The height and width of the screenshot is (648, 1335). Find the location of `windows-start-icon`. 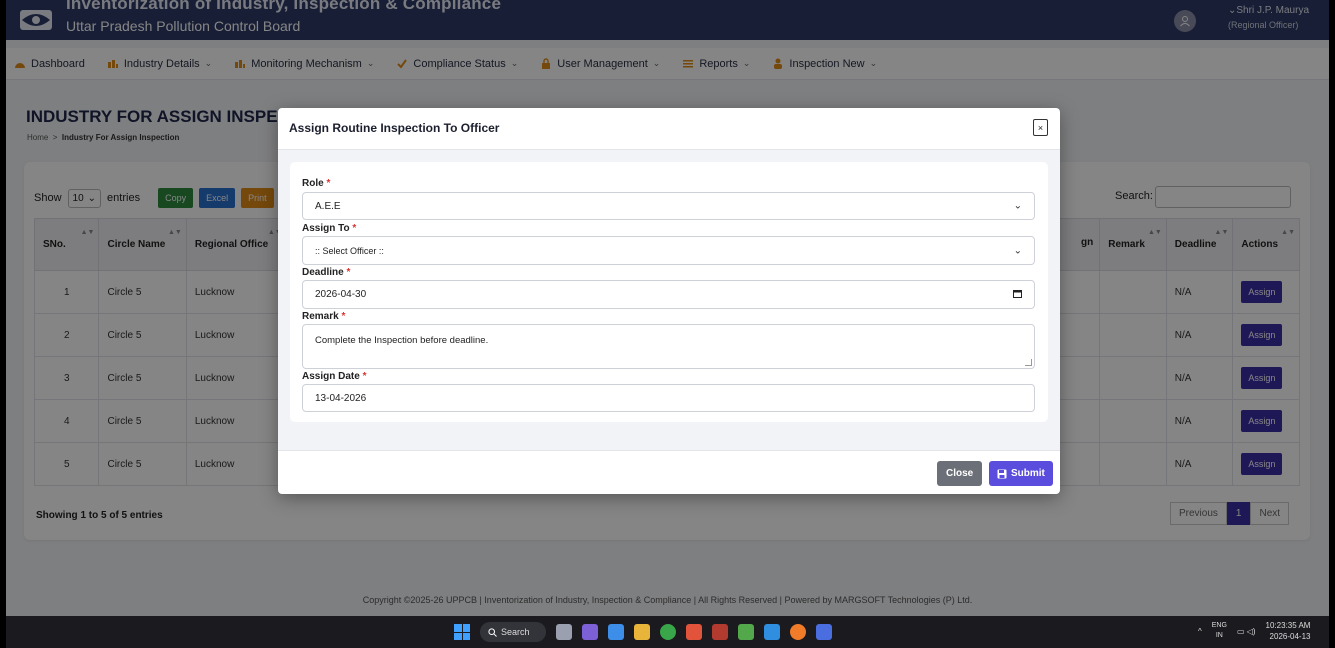

windows-start-icon is located at coordinates (462, 632).